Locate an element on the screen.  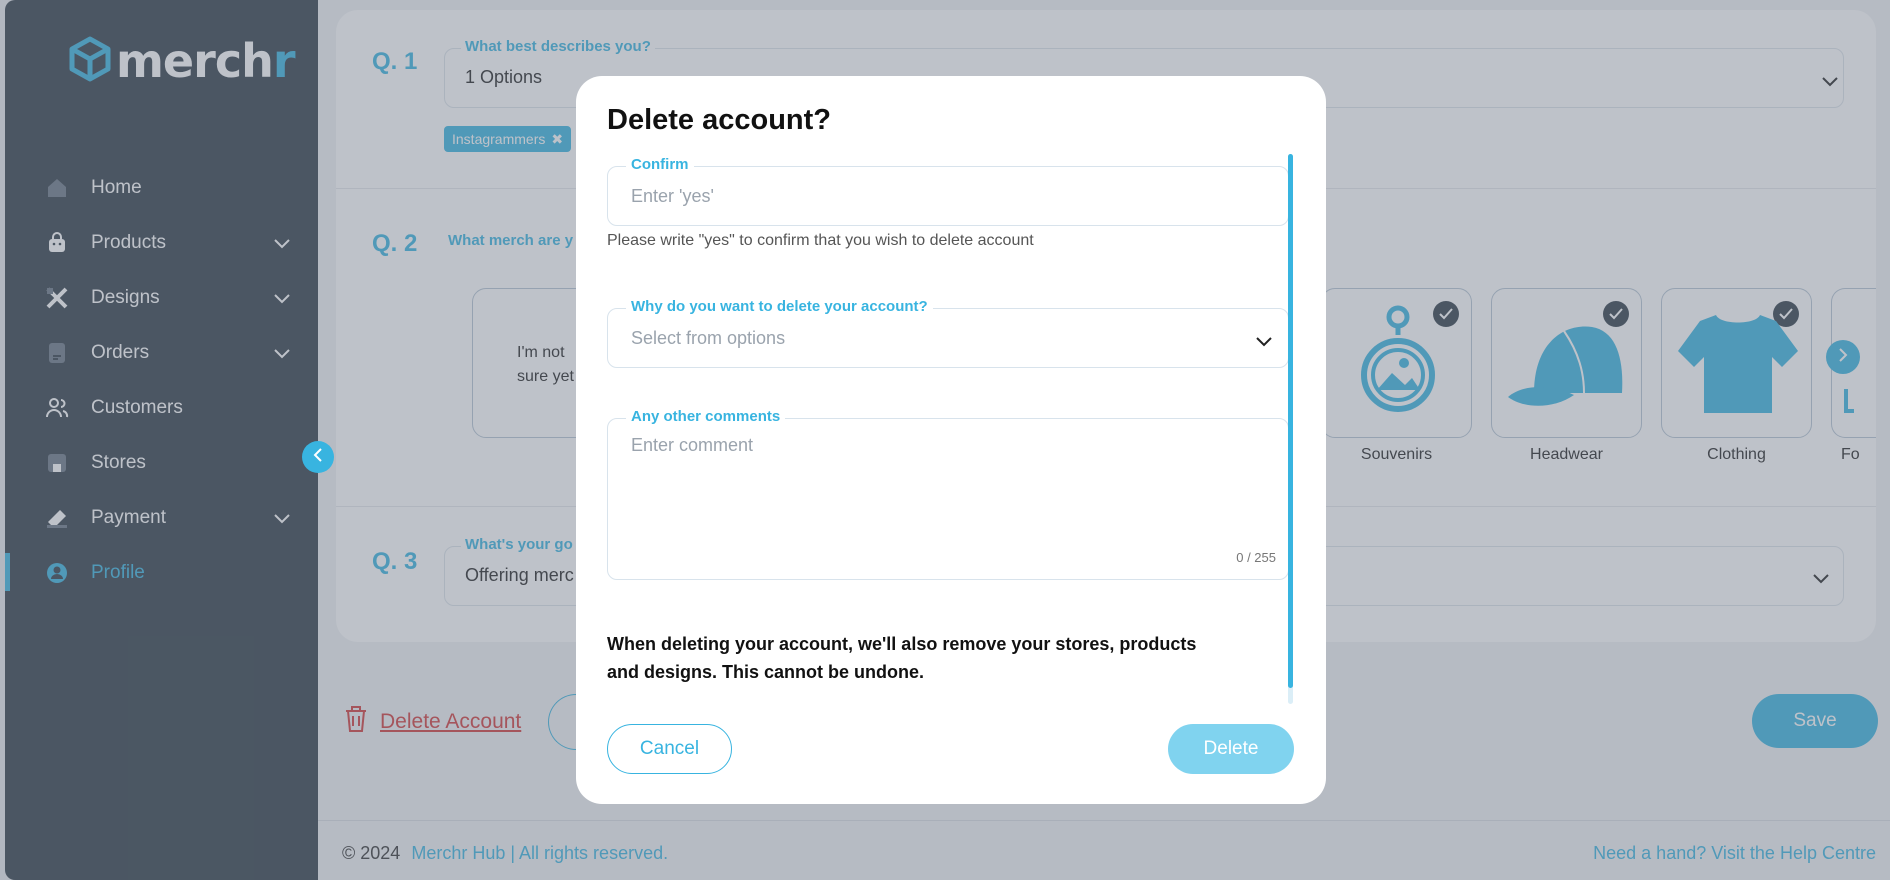
character-counter: 0 / 255 is located at coordinates (1256, 557).